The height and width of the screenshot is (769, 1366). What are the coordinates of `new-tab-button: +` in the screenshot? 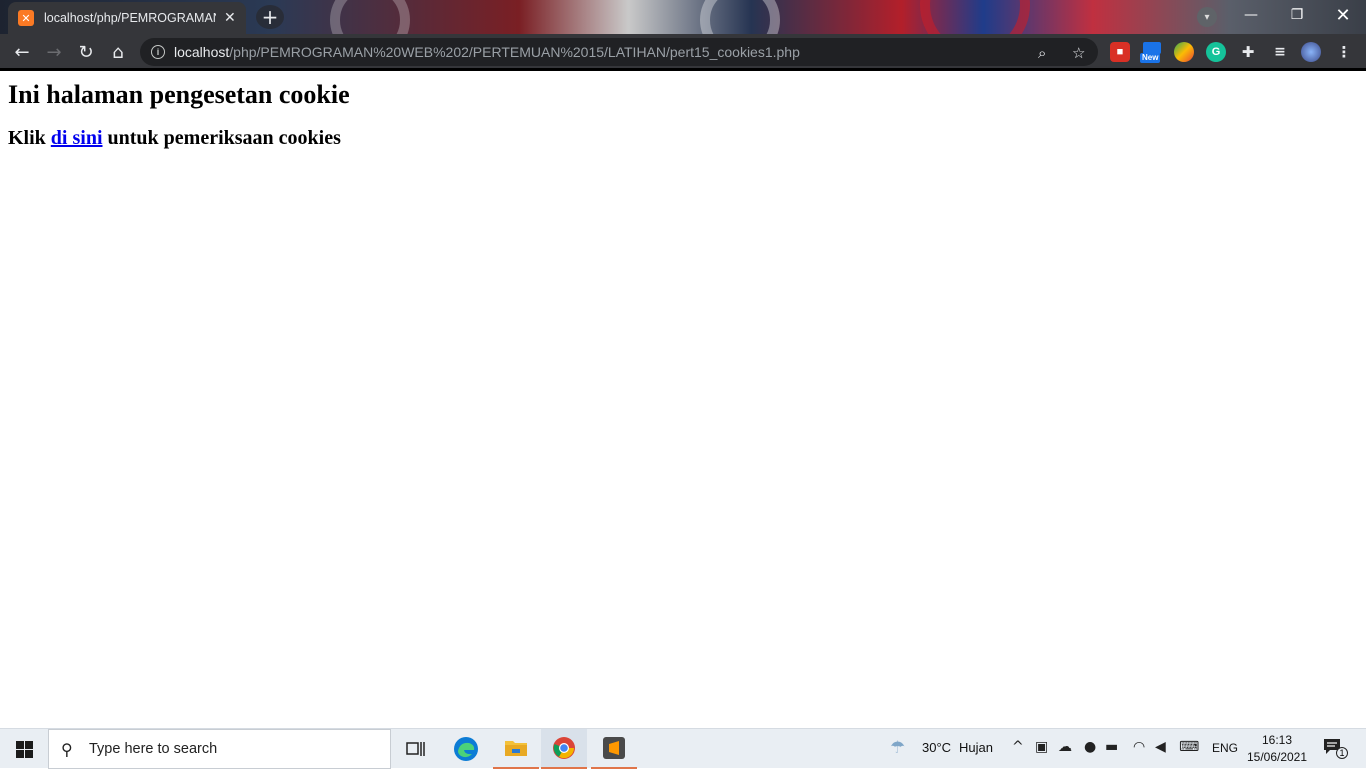 It's located at (270, 17).